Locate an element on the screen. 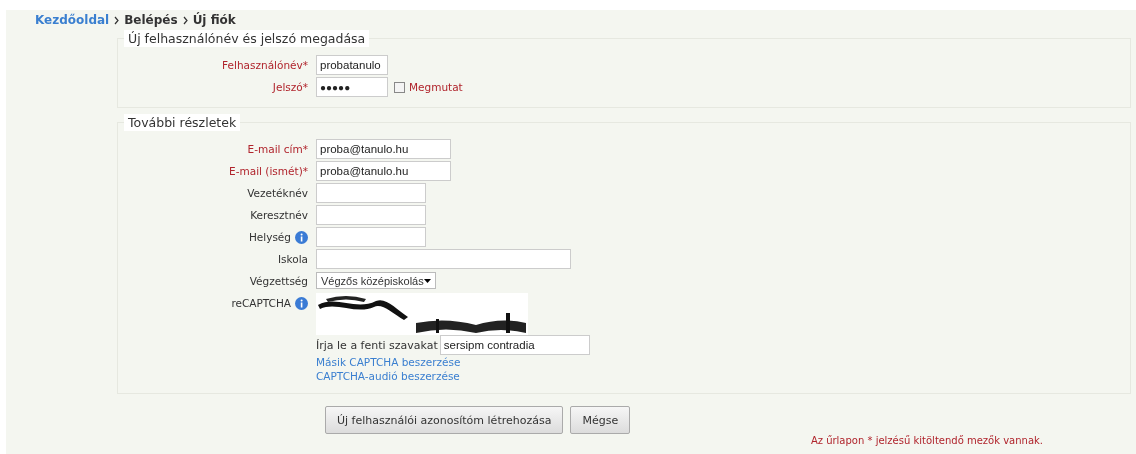 The image size is (1136, 454). breadcrumb-link: Kezdőoldal is located at coordinates (72, 20).